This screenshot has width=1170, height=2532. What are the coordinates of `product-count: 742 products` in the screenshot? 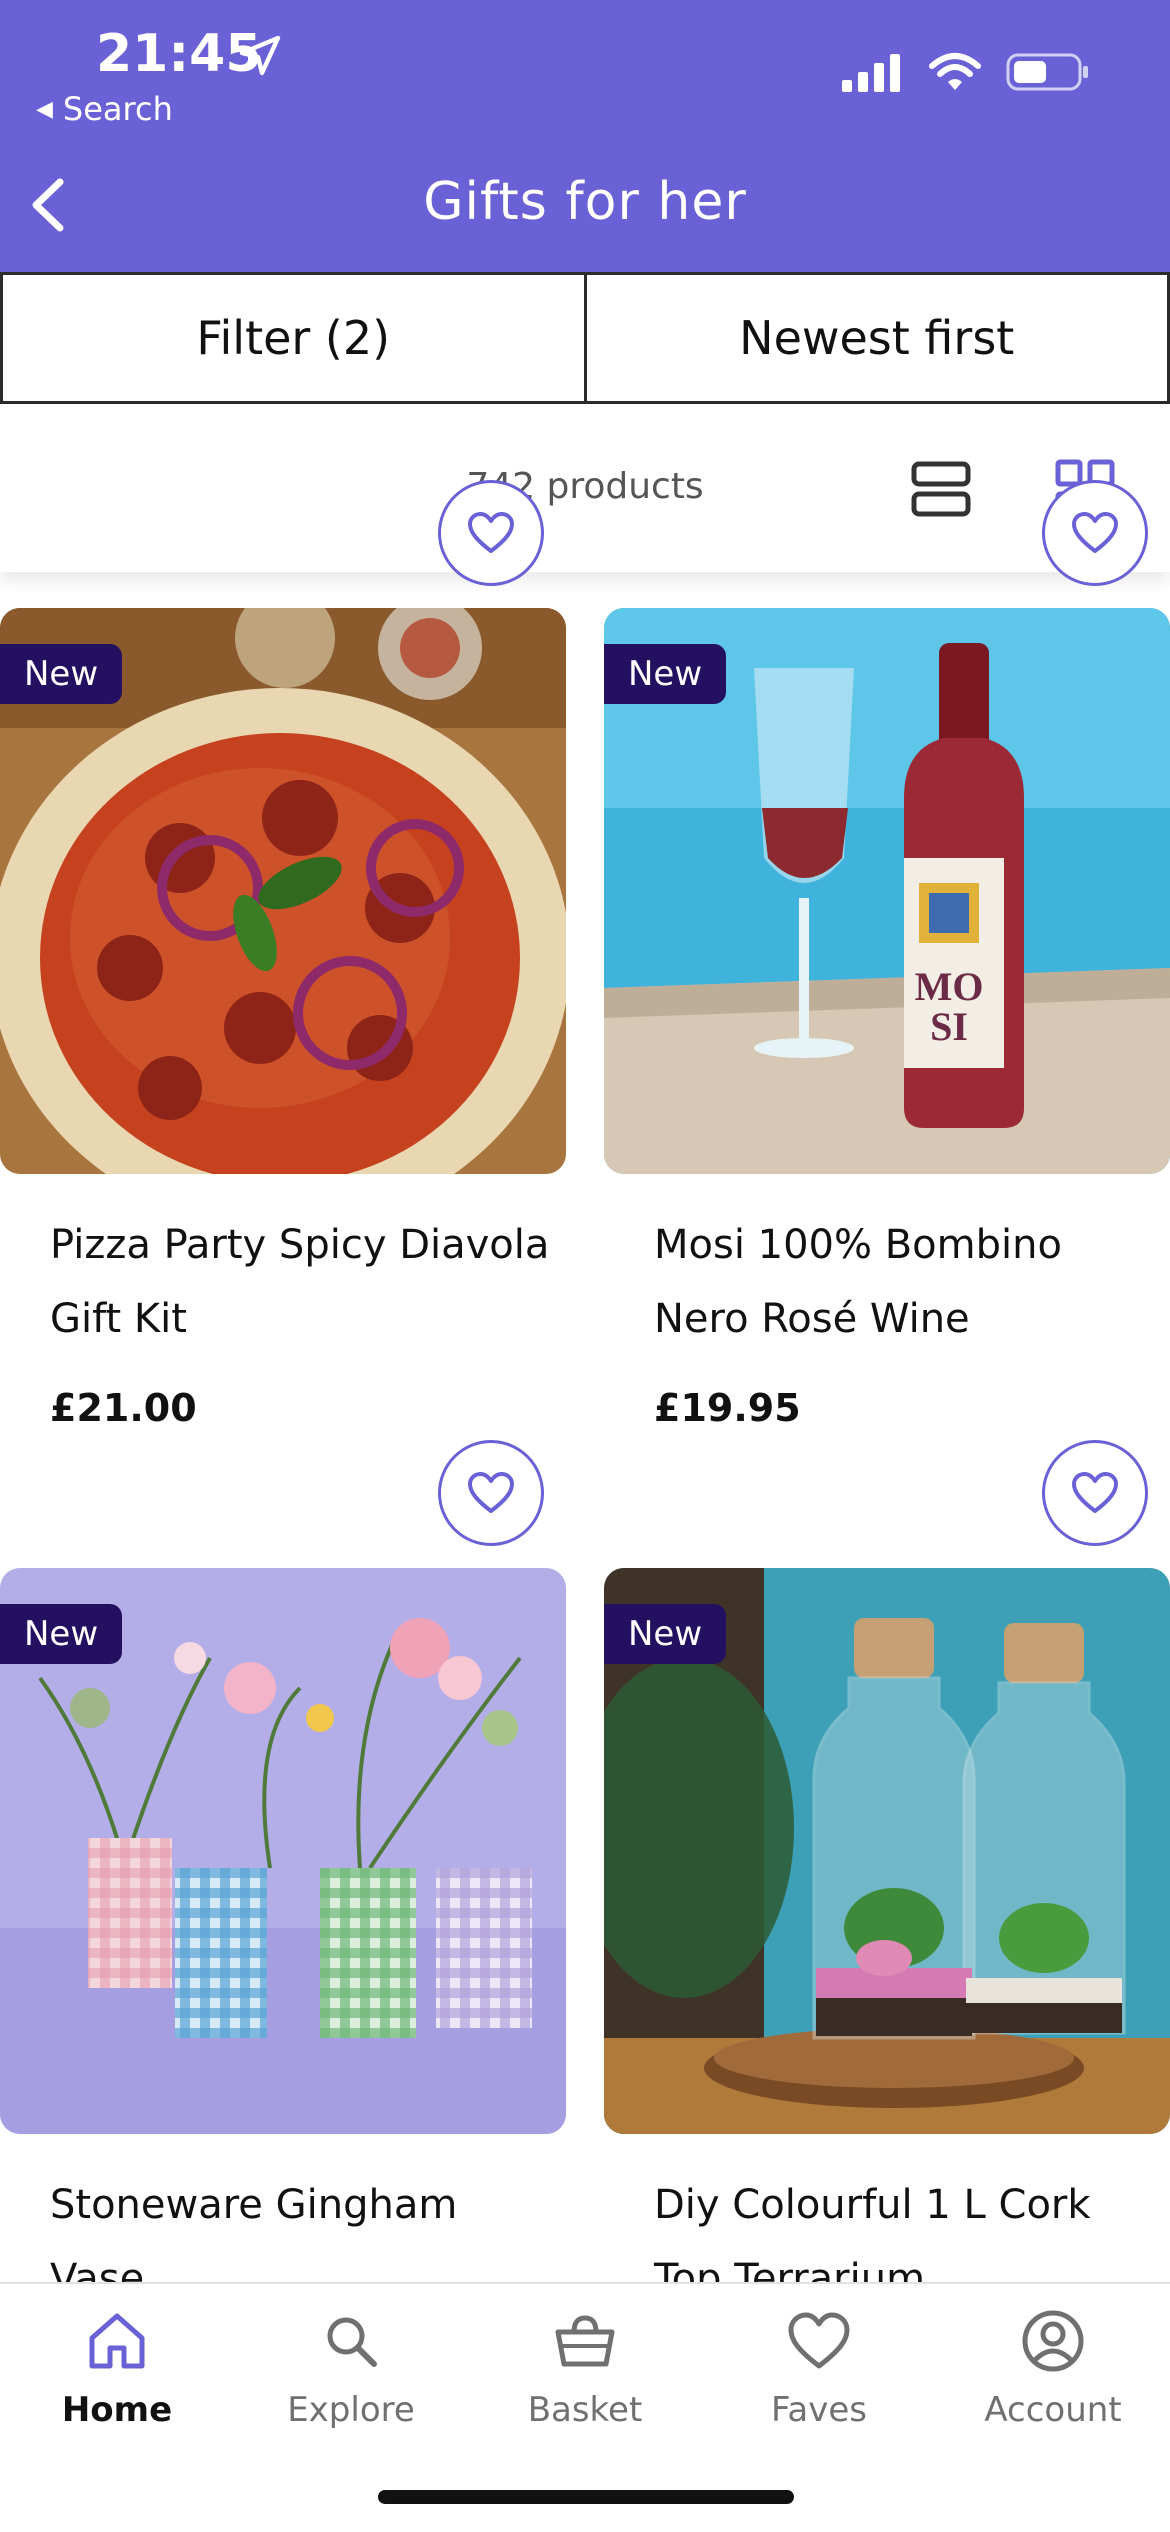 It's located at (585, 486).